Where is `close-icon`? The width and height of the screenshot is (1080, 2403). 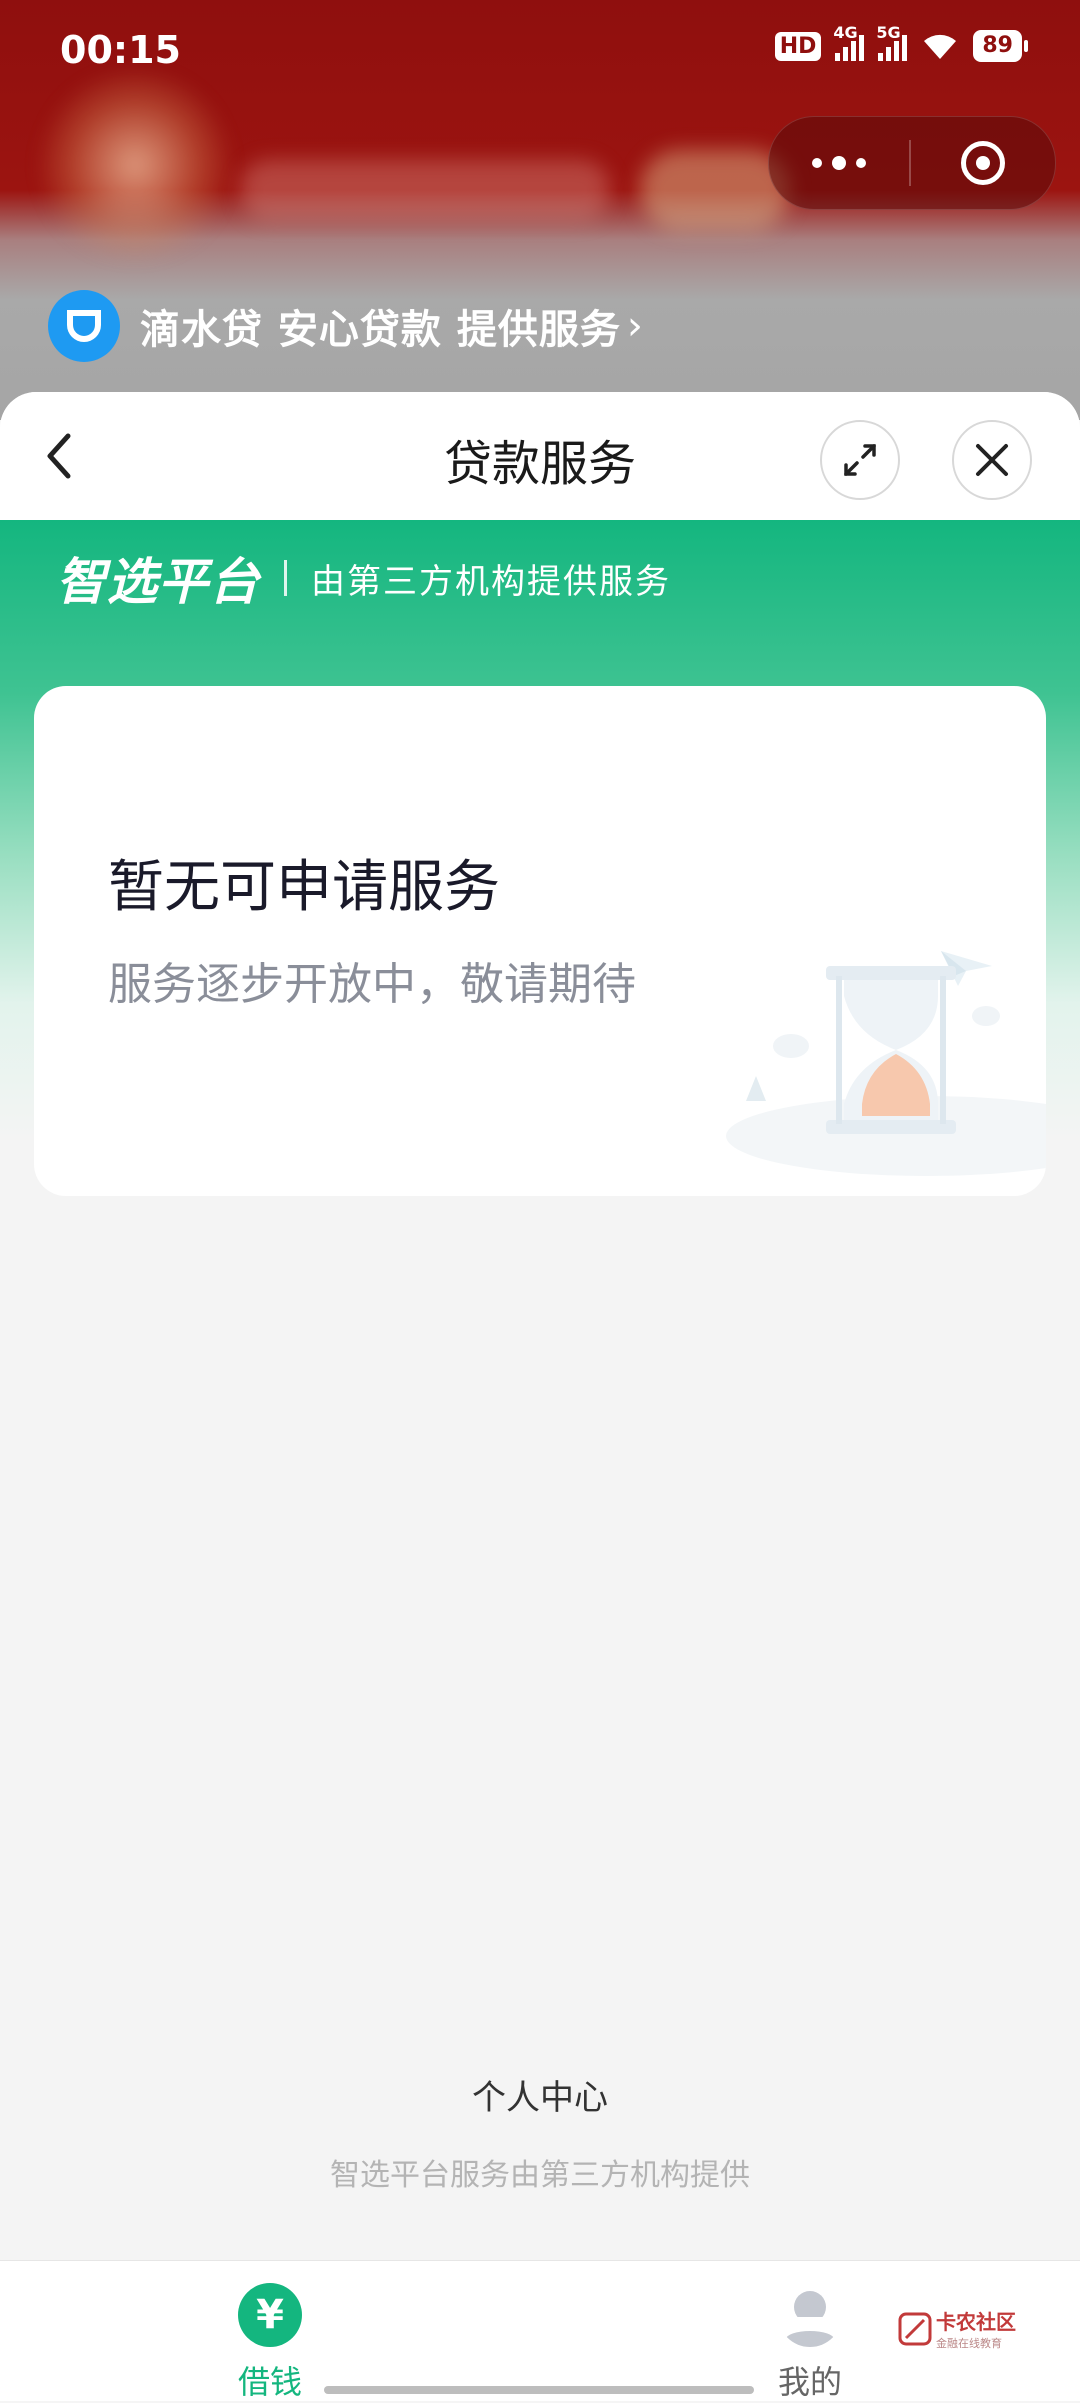 close-icon is located at coordinates (992, 460).